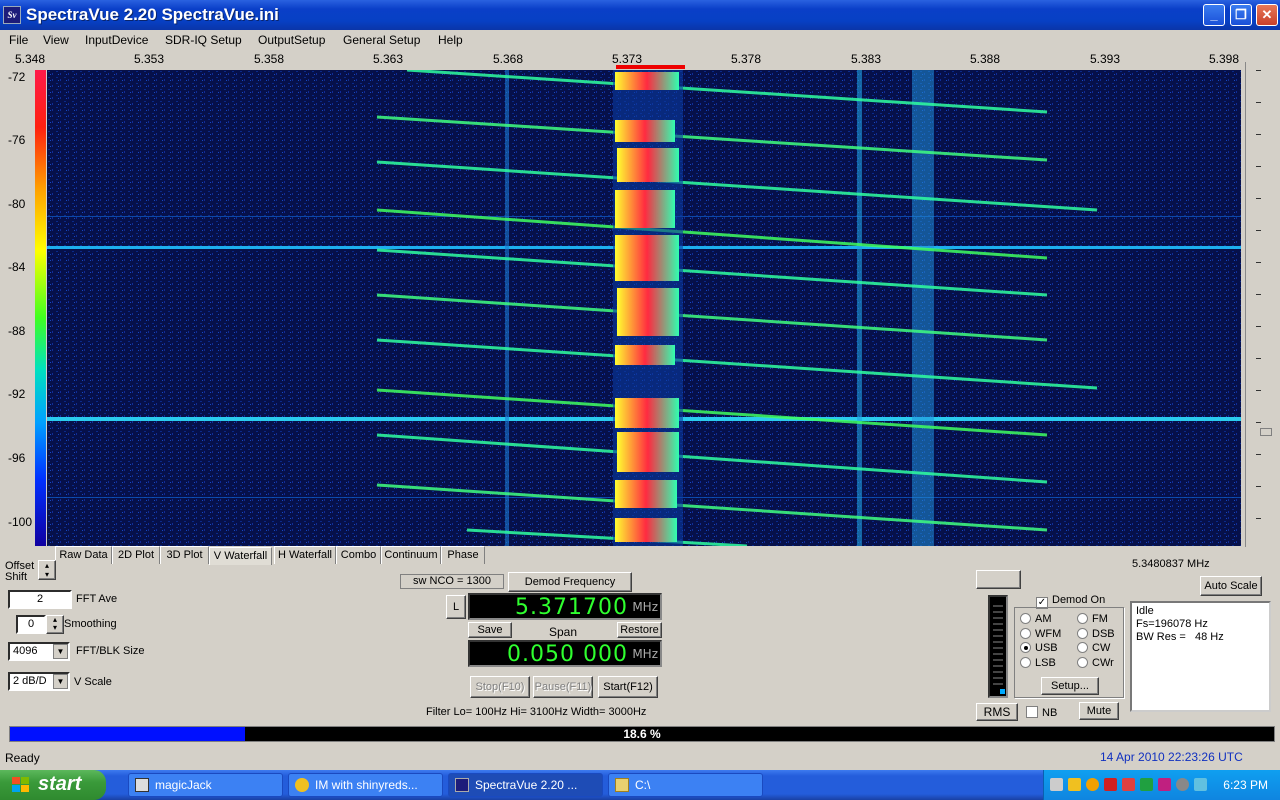  I want to click on task-magicjack: magicJack, so click(205, 785).